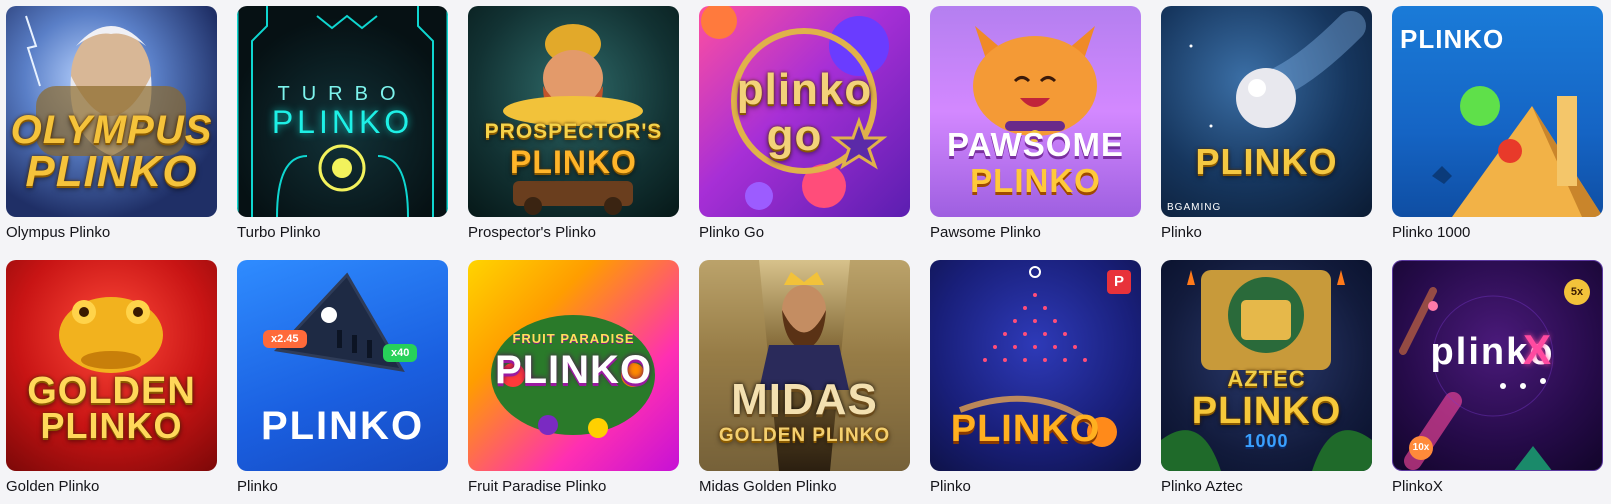 The height and width of the screenshot is (504, 1611). Describe the element at coordinates (804, 487) in the screenshot. I see `game-title: Midas Golden Plinko` at that location.